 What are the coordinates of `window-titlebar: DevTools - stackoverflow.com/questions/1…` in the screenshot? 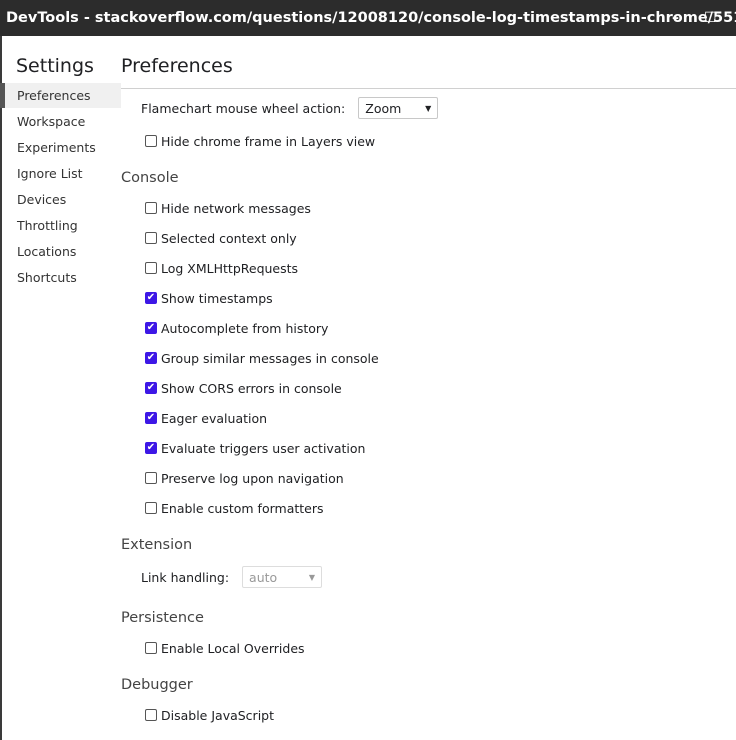 It's located at (368, 18).